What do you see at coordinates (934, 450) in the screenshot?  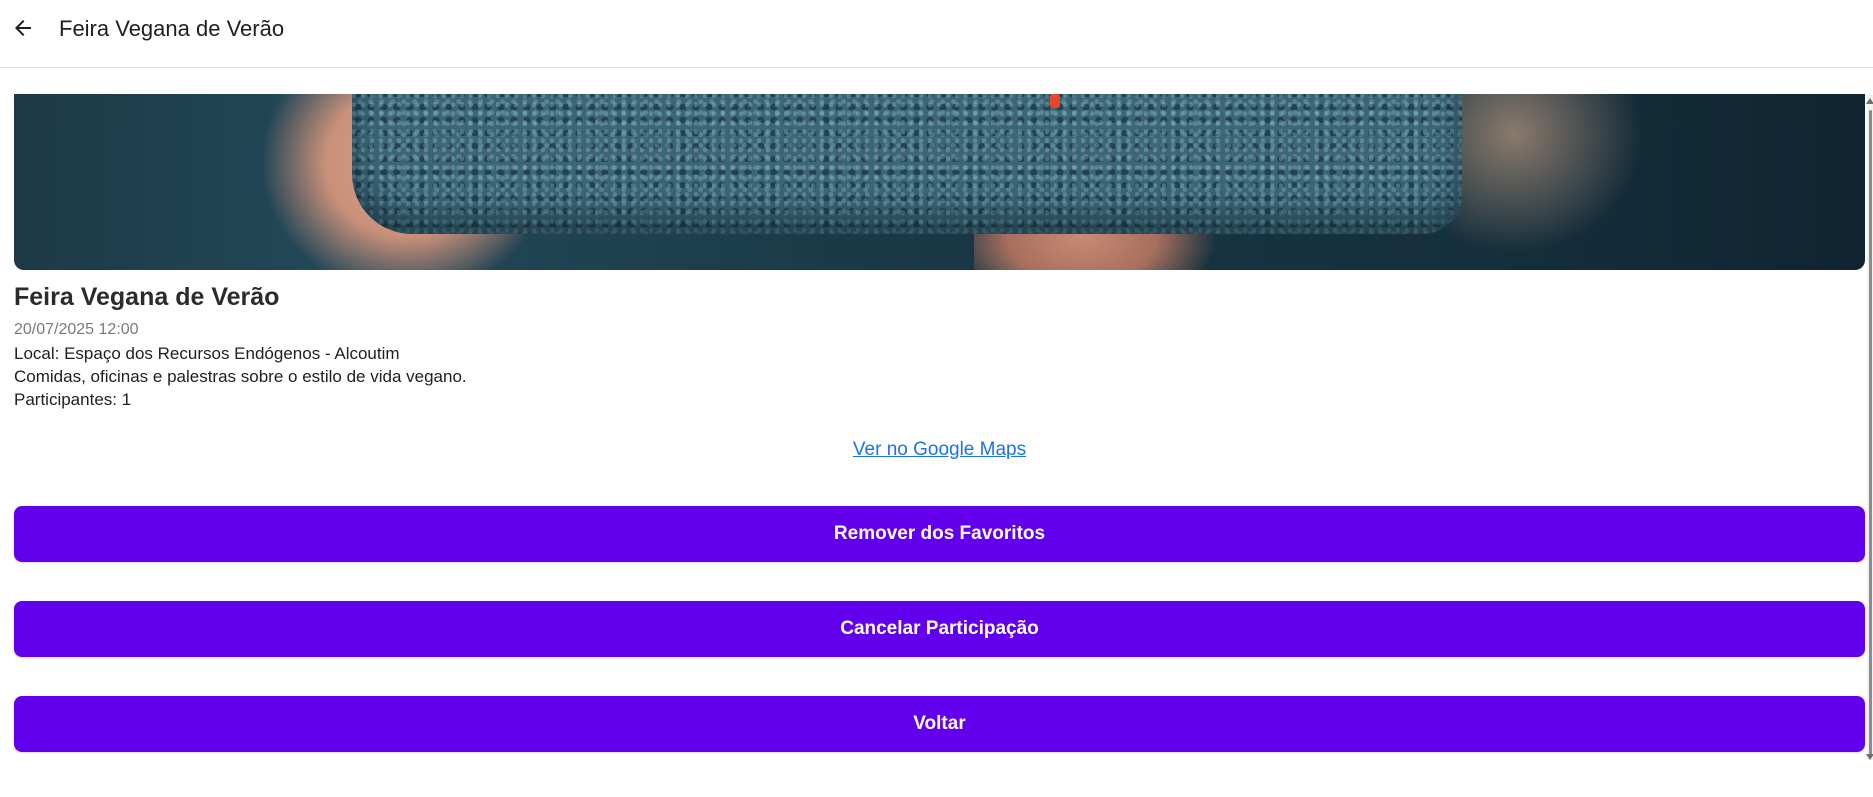 I see `google-maps-link: Ver no Google Maps` at bounding box center [934, 450].